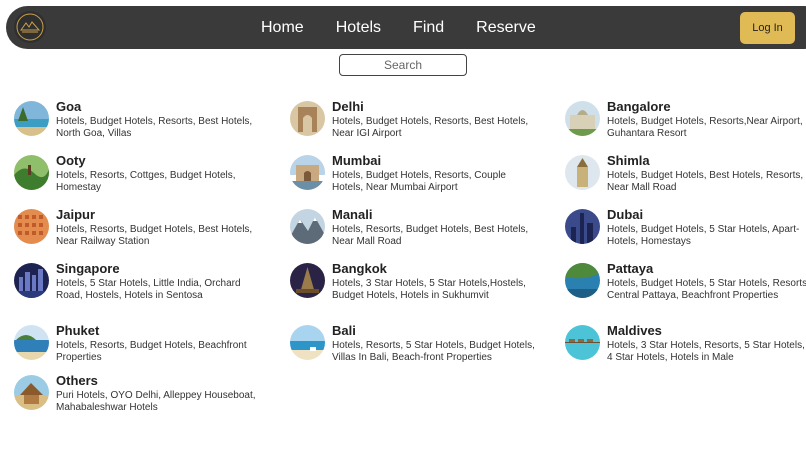 This screenshot has height=464, width=806. I want to click on city-name: Jaipur, so click(76, 214).